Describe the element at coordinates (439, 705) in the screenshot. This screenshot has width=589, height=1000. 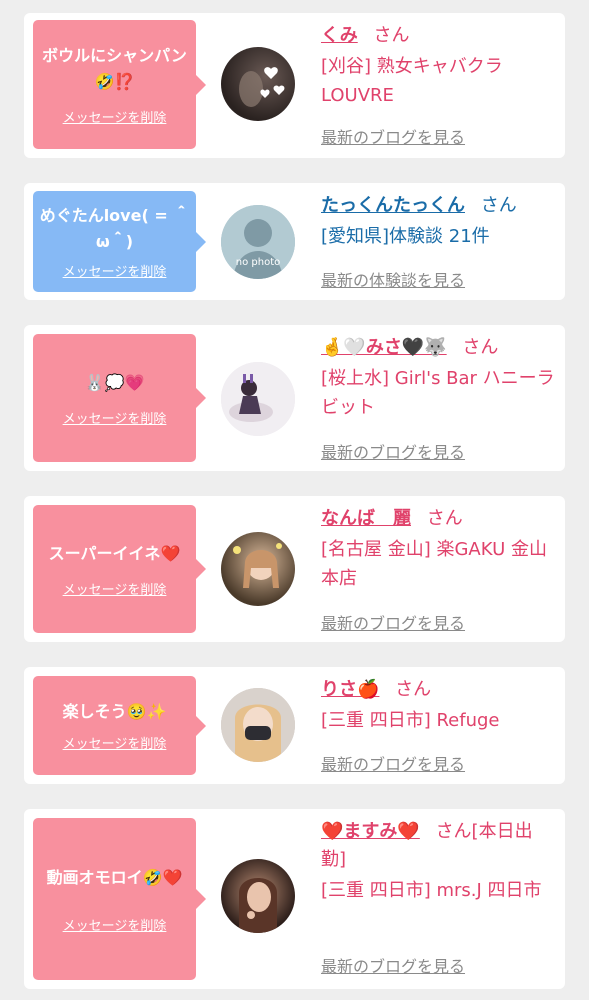
I see `user-info: りさ🍎 さん [三重 四日市] Refuge` at that location.